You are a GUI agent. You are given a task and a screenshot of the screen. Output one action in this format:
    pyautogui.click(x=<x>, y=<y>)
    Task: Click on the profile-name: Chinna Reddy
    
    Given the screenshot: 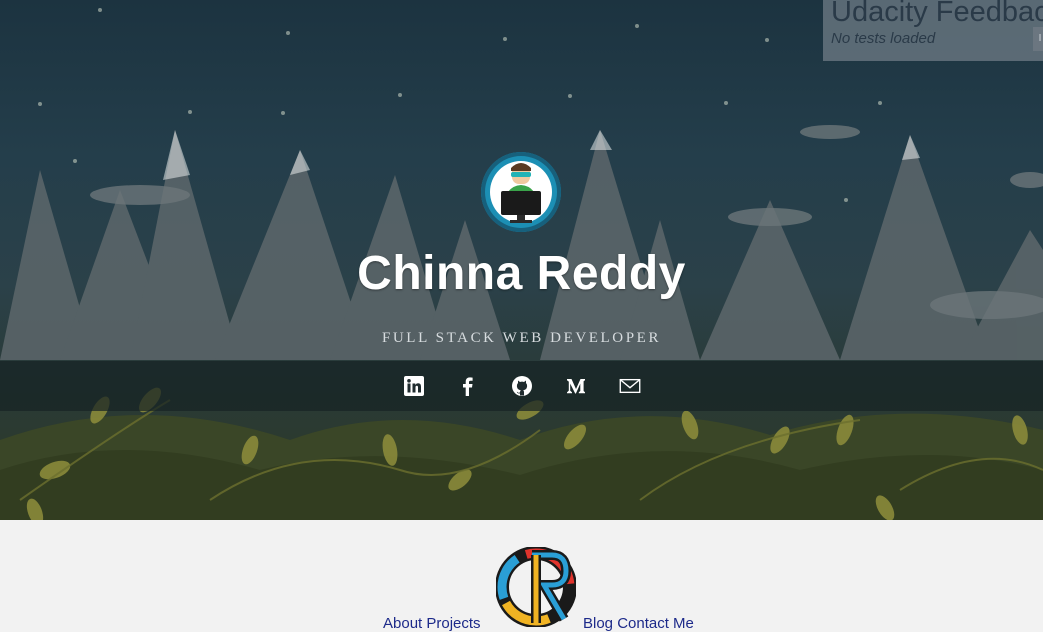 What is the action you would take?
    pyautogui.click(x=521, y=273)
    